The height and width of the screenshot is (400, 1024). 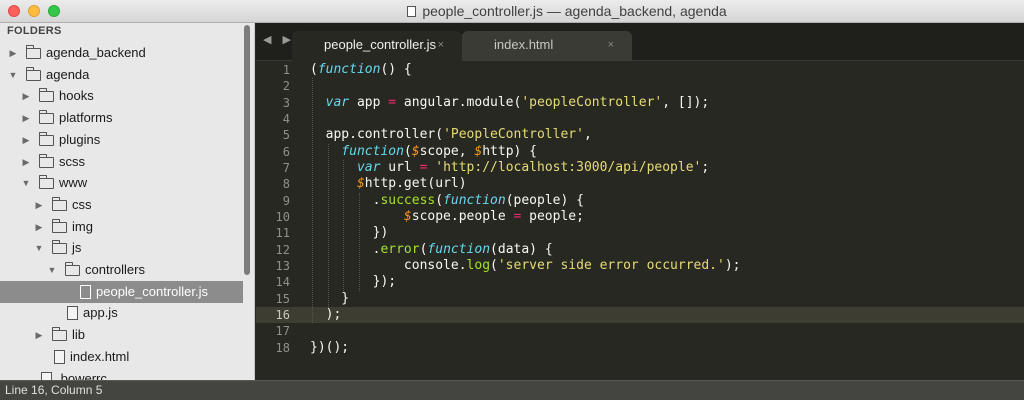 What do you see at coordinates (82, 204) in the screenshot?
I see `sidebar-item-label: css` at bounding box center [82, 204].